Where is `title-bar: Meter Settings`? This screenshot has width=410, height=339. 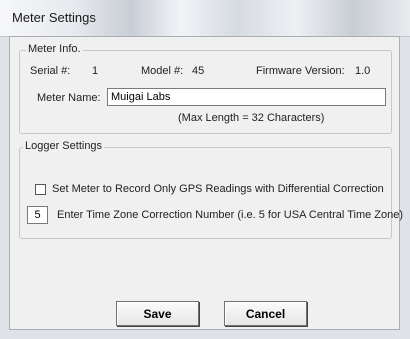
title-bar: Meter Settings is located at coordinates (205, 18).